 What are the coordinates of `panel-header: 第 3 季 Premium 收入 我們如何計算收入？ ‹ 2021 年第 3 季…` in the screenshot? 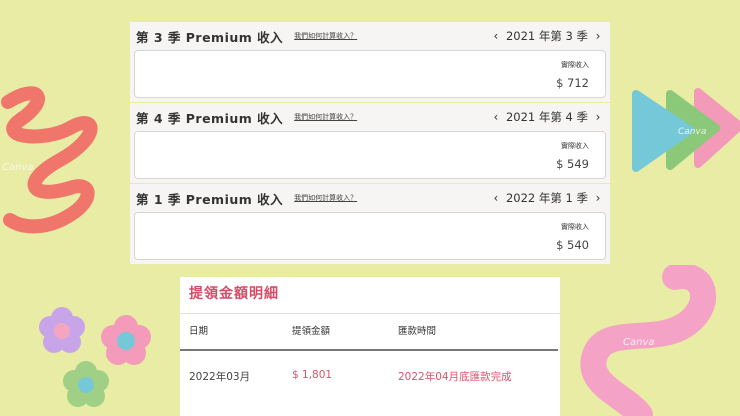 It's located at (370, 36).